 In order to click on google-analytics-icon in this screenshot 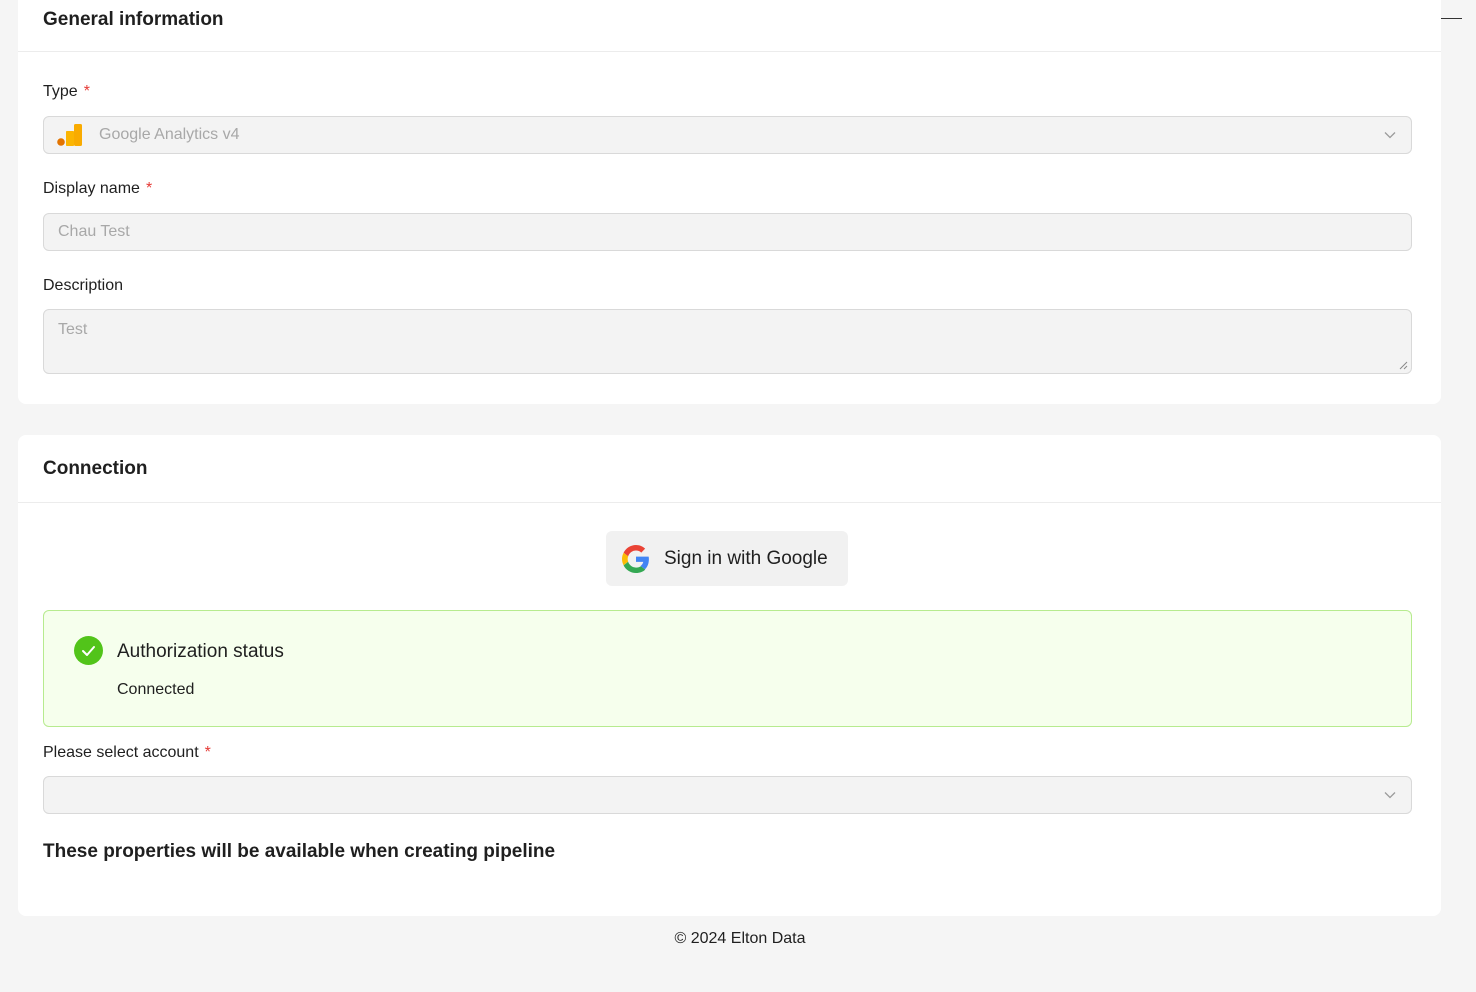, I will do `click(69, 135)`.